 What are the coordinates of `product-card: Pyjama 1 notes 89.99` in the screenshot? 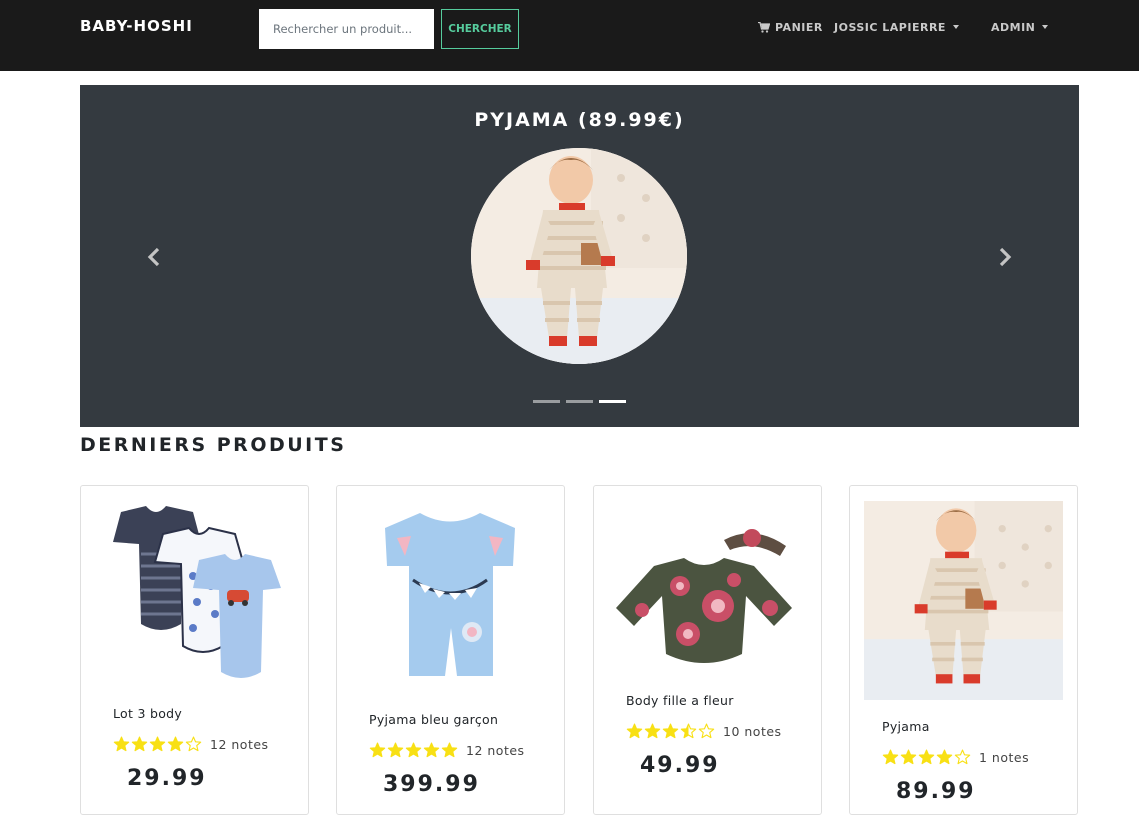 It's located at (963, 650).